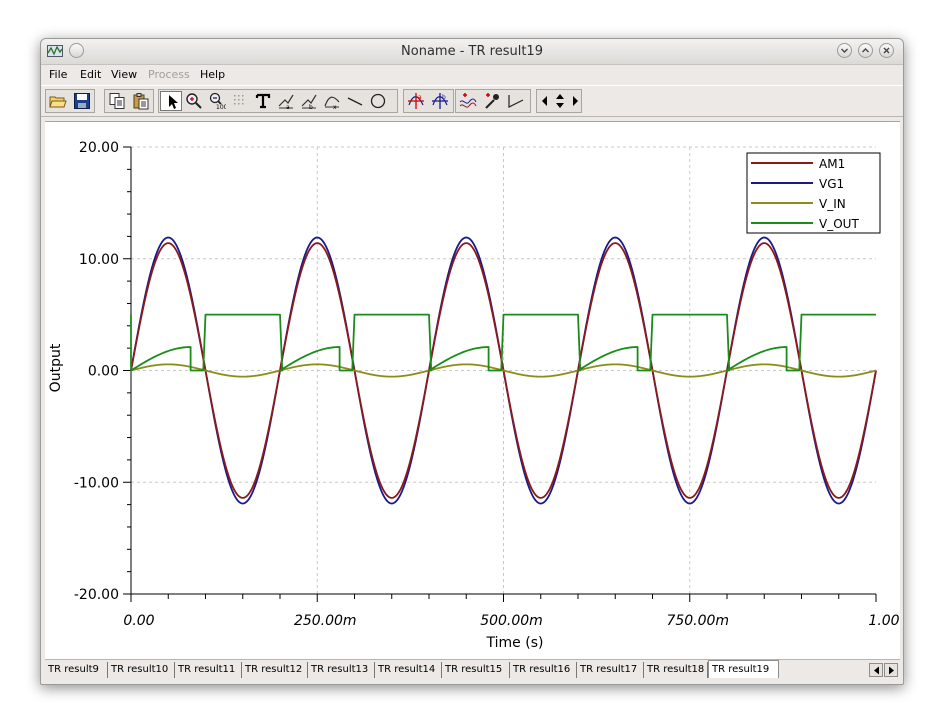  What do you see at coordinates (428, 101) in the screenshot?
I see `marker-toolbar-group: a b` at bounding box center [428, 101].